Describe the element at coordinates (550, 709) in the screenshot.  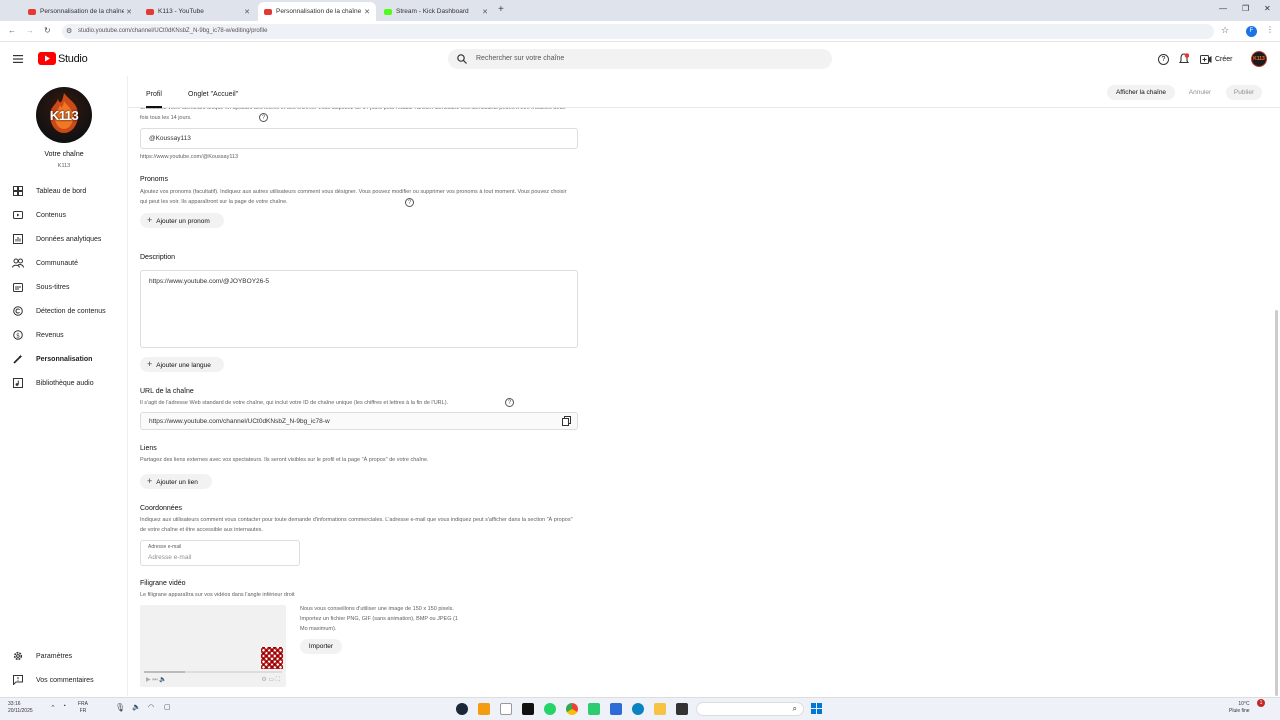
I see `whatsapp-icon` at that location.